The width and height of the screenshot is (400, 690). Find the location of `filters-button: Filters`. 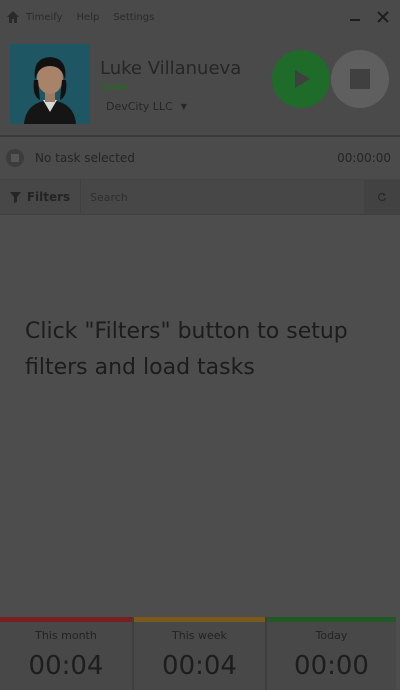

filters-button: Filters is located at coordinates (40, 197).